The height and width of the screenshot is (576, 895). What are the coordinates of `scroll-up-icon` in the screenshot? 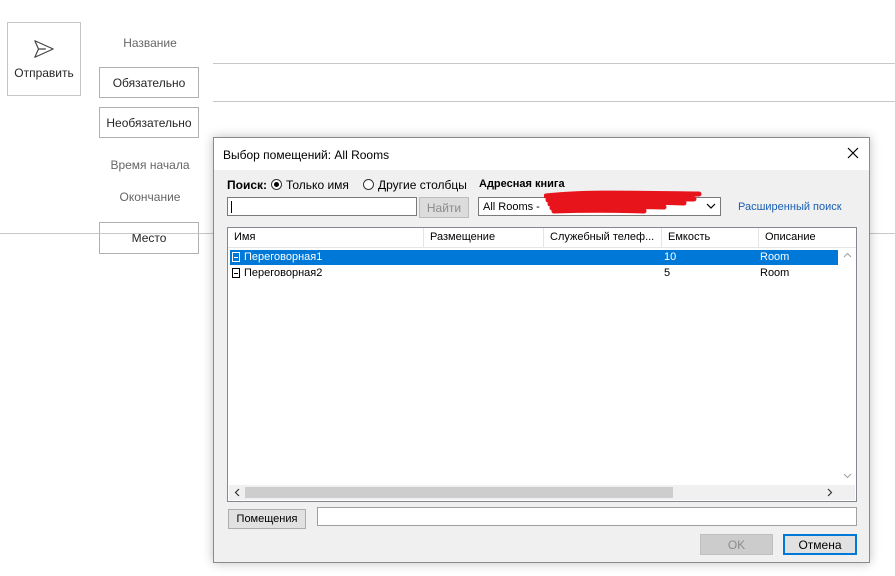 It's located at (847, 255).